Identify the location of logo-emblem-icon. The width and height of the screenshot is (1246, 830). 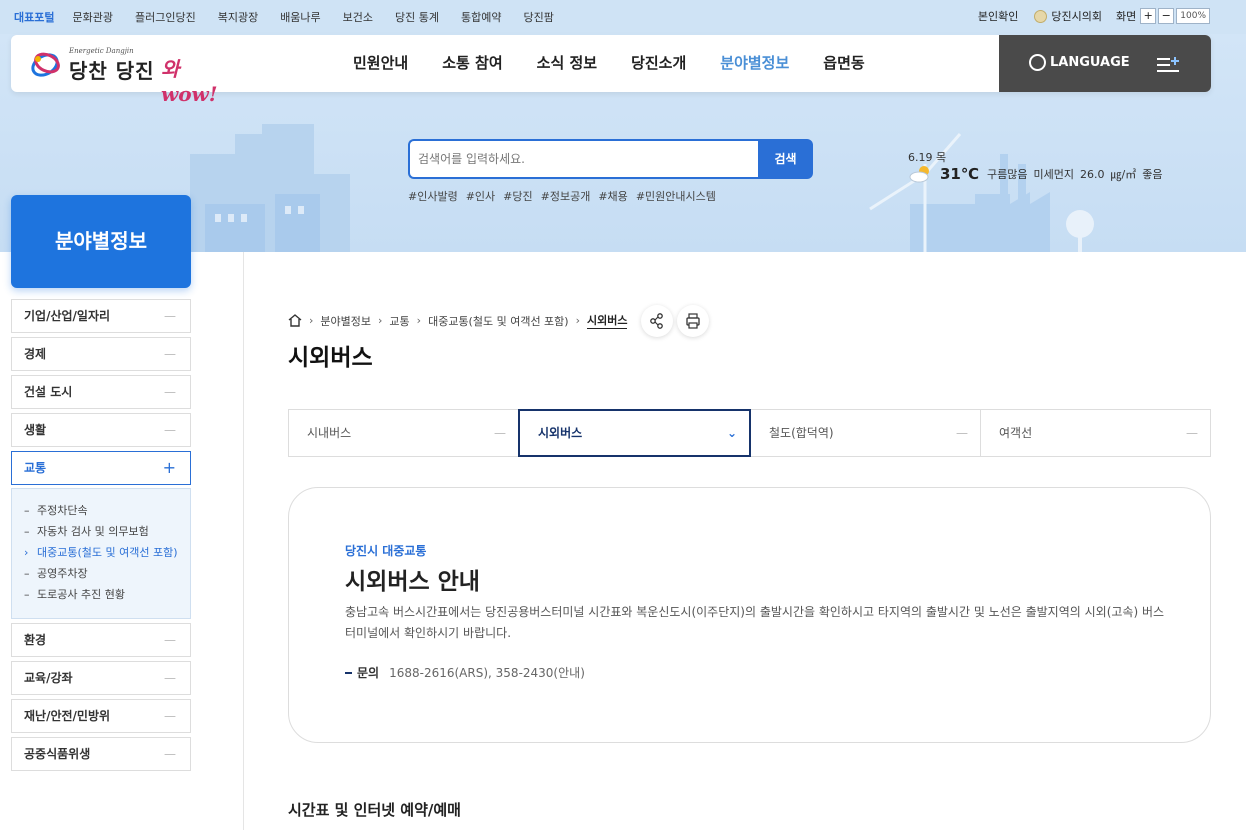
(45, 64).